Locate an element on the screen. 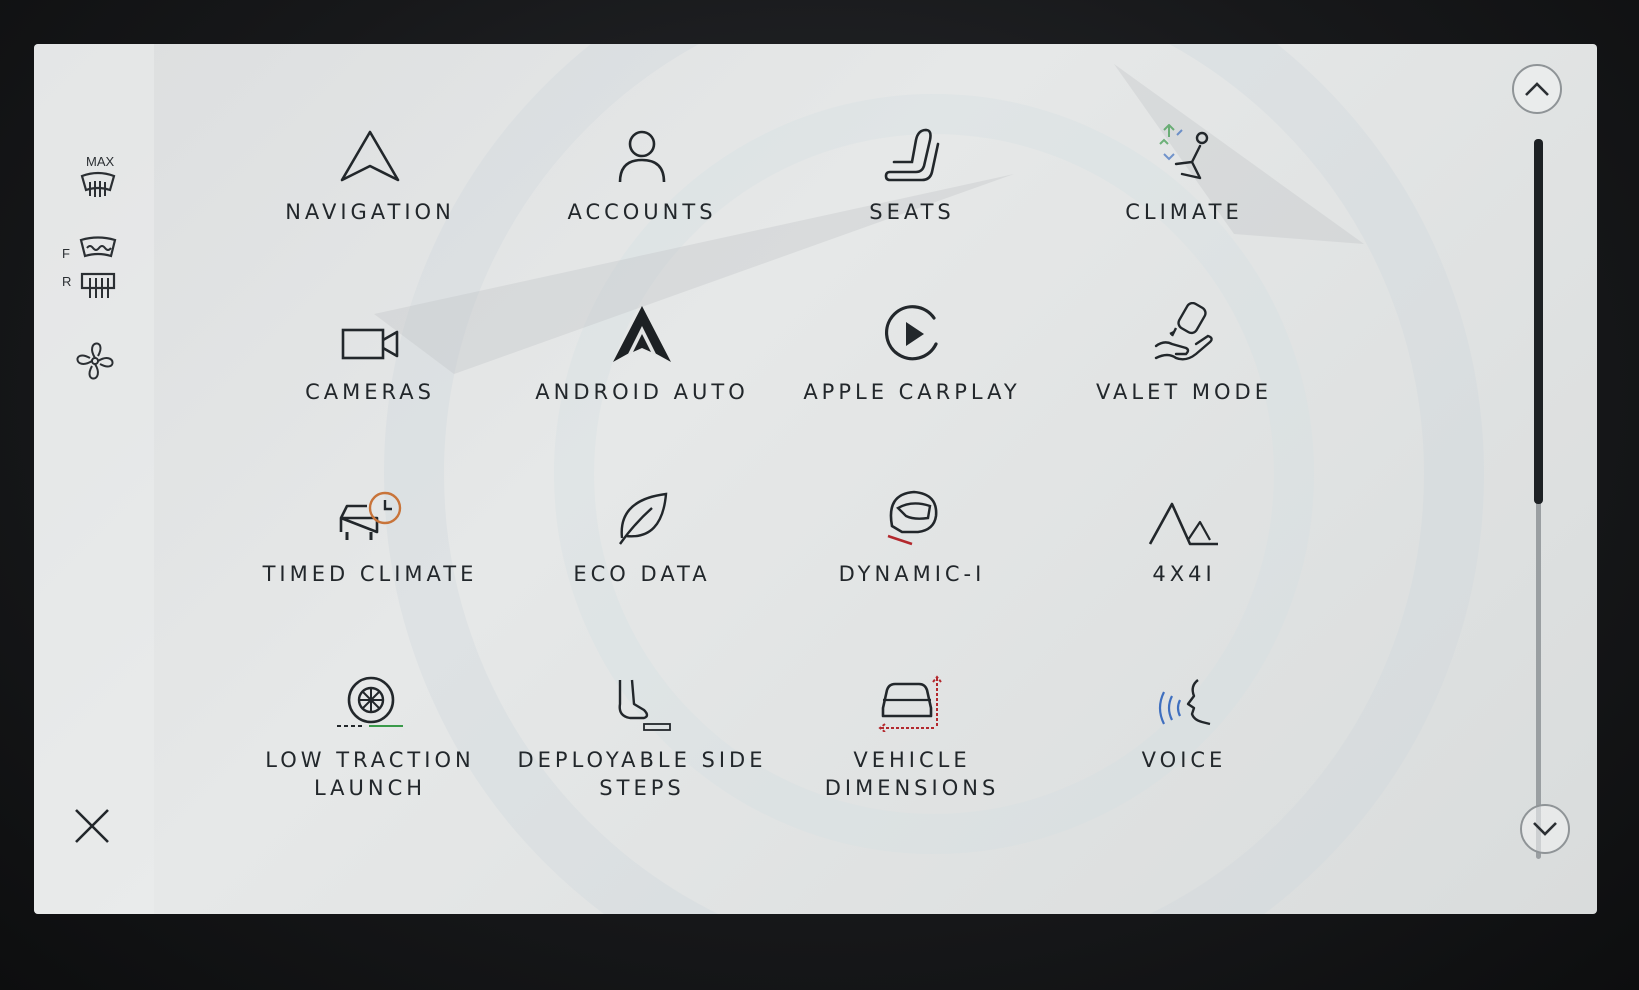 The image size is (1639, 990). menu-item-apple-carplay: APPLE CARPLAY is located at coordinates (912, 350).